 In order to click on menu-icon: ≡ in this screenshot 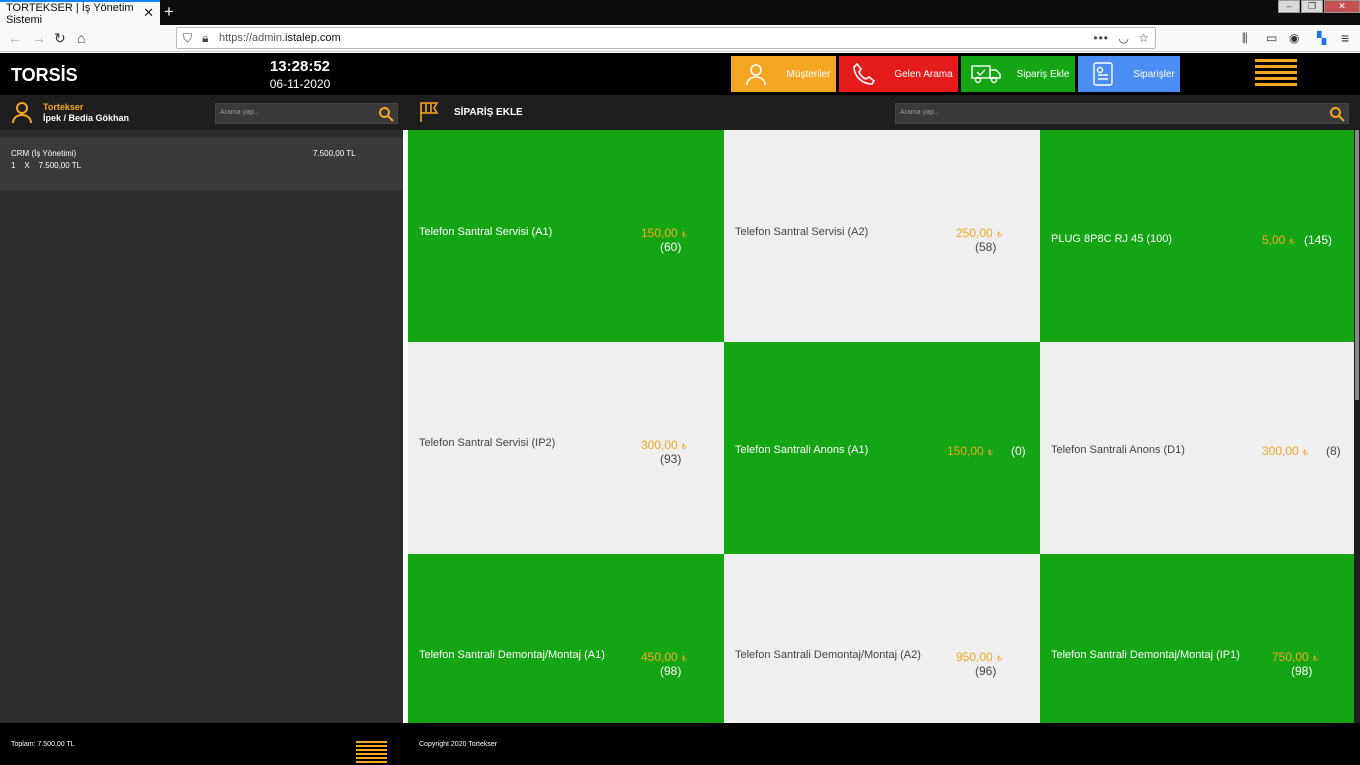, I will do `click(1345, 38)`.